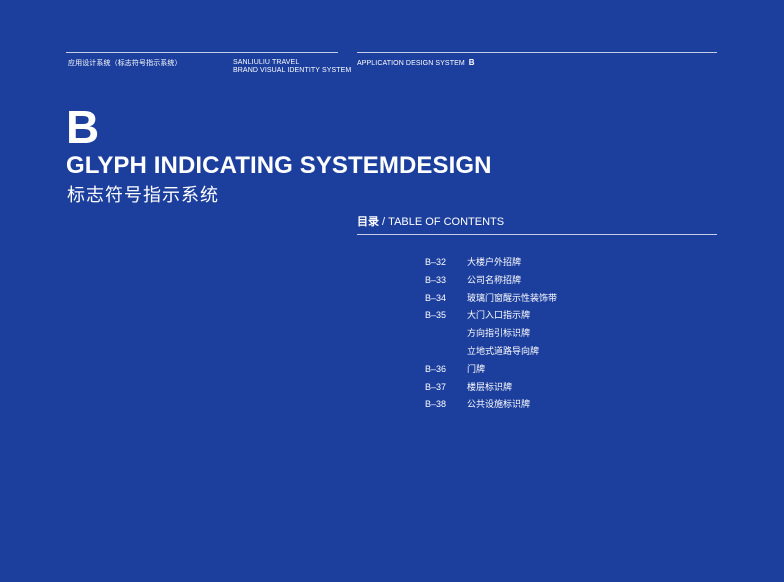 This screenshot has height=582, width=784. What do you see at coordinates (512, 297) in the screenshot?
I see `toc-item-title: 玻璃门窗醒示性装饰带` at bounding box center [512, 297].